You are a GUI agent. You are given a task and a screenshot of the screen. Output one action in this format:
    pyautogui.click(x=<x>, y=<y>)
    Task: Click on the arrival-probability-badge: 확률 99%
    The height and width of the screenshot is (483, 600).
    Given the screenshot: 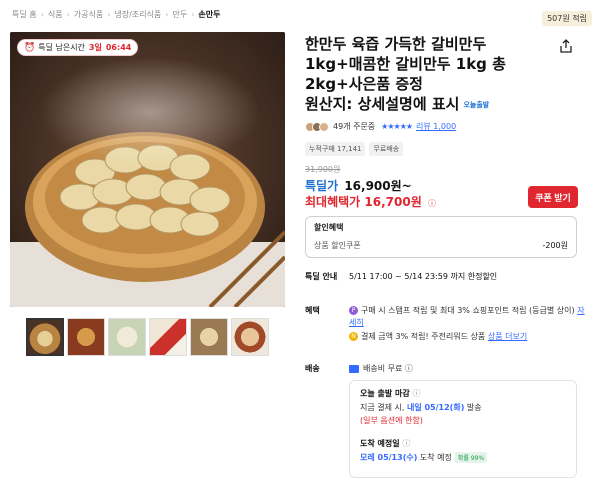 What is the action you would take?
    pyautogui.click(x=471, y=457)
    